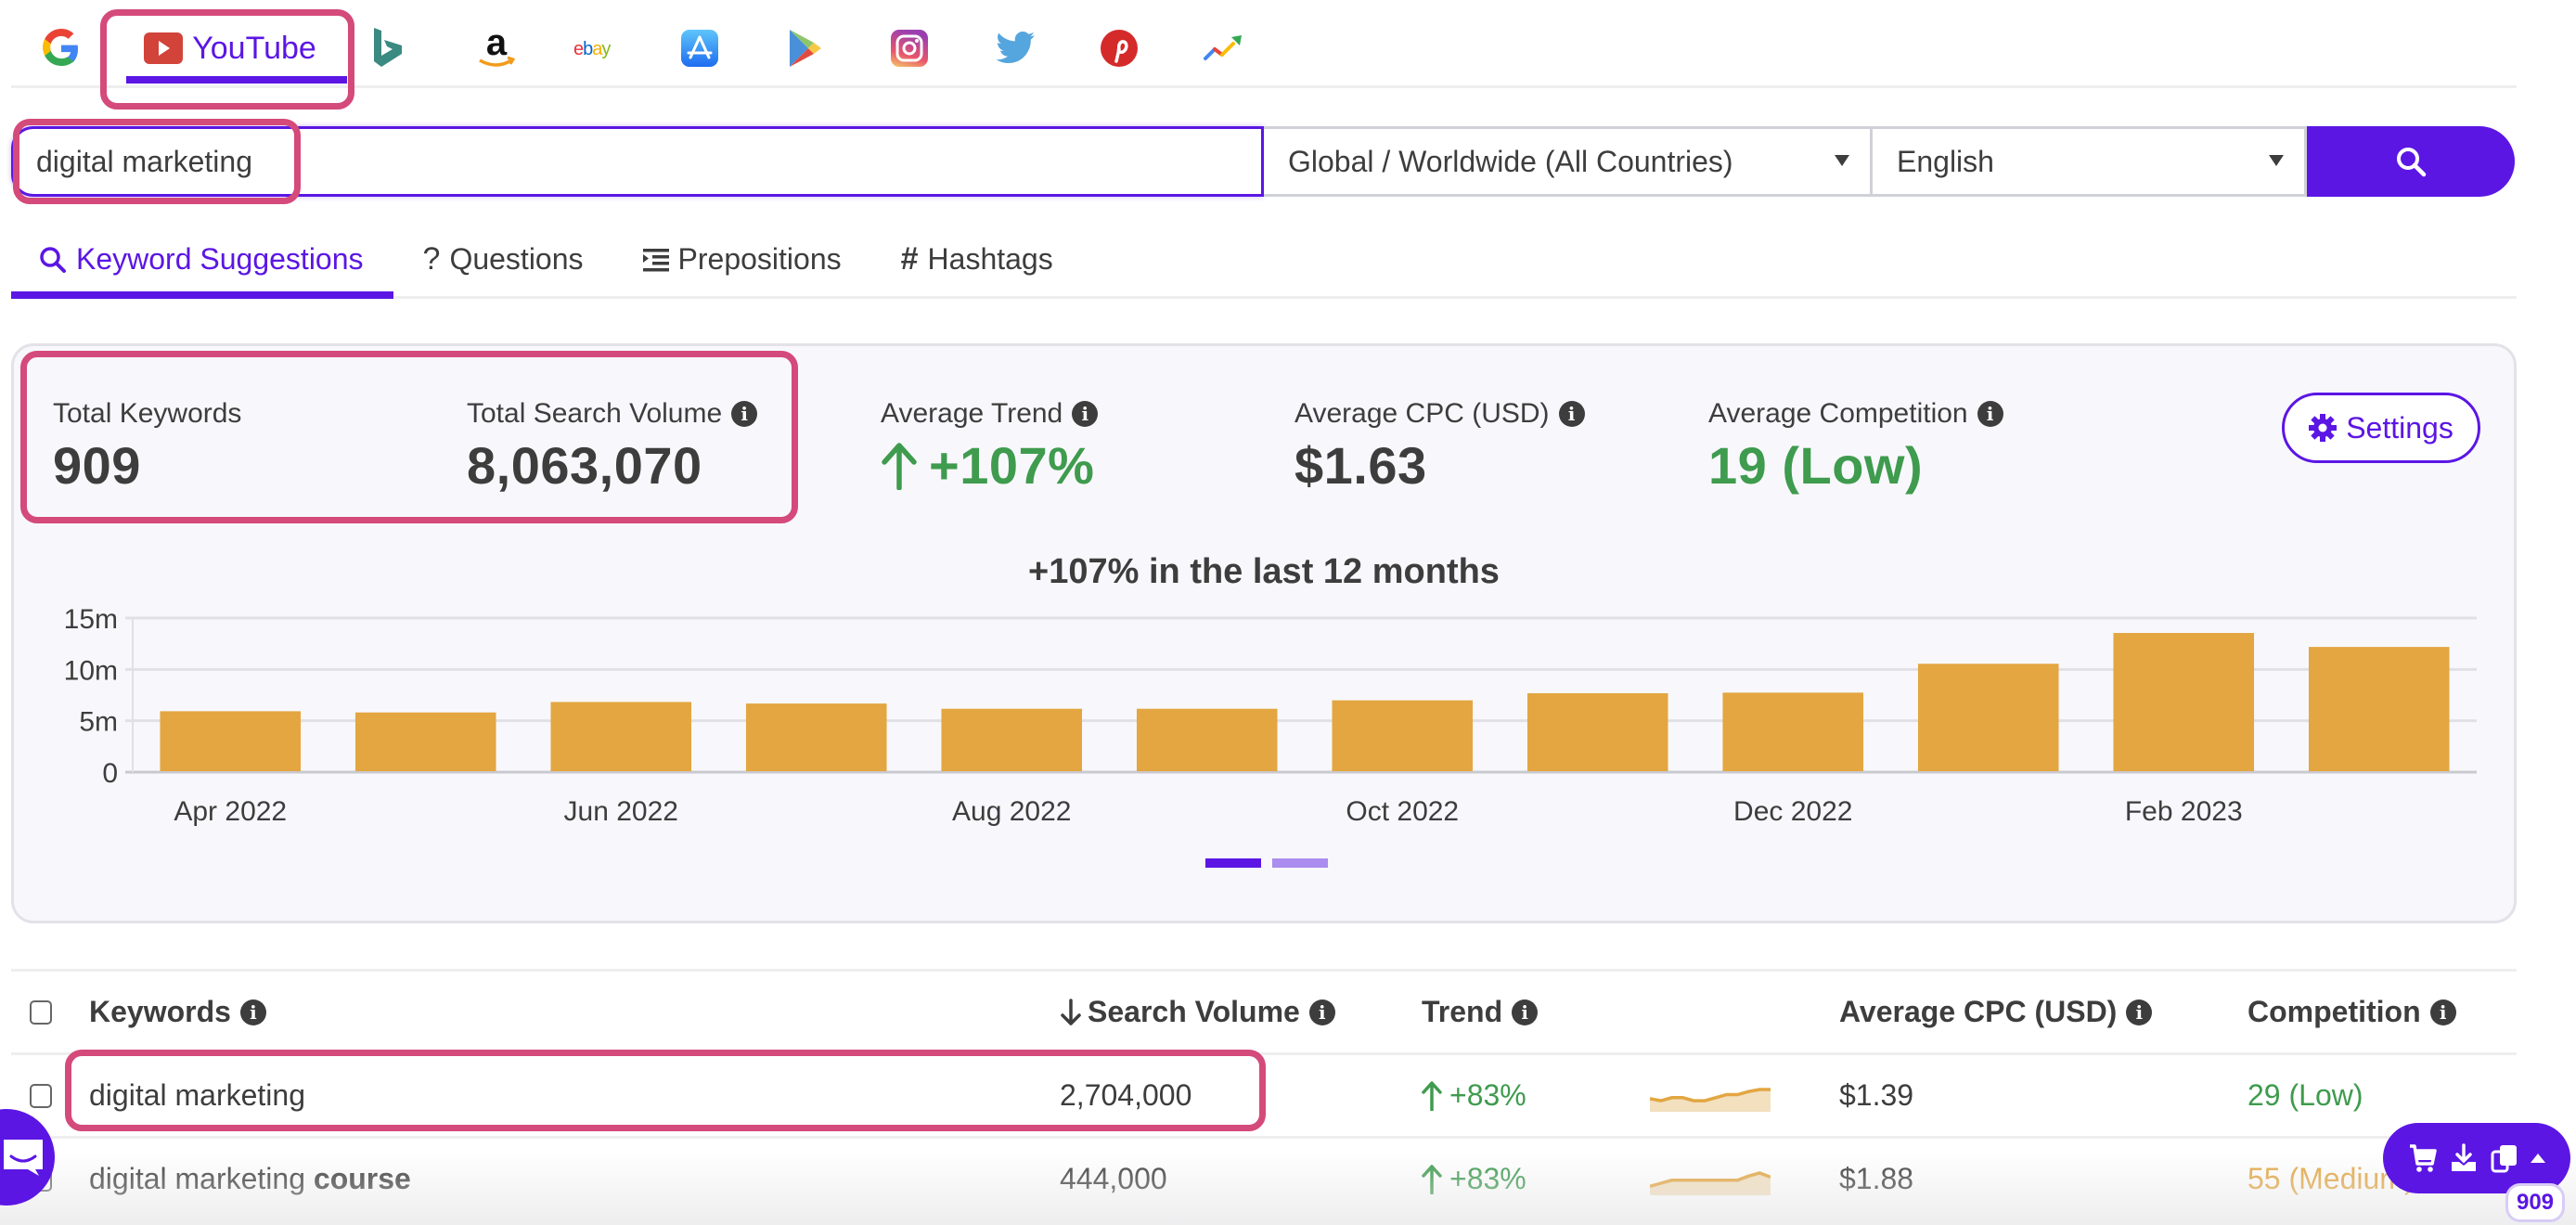  What do you see at coordinates (1842, 160) in the screenshot?
I see `caret-down-icon` at bounding box center [1842, 160].